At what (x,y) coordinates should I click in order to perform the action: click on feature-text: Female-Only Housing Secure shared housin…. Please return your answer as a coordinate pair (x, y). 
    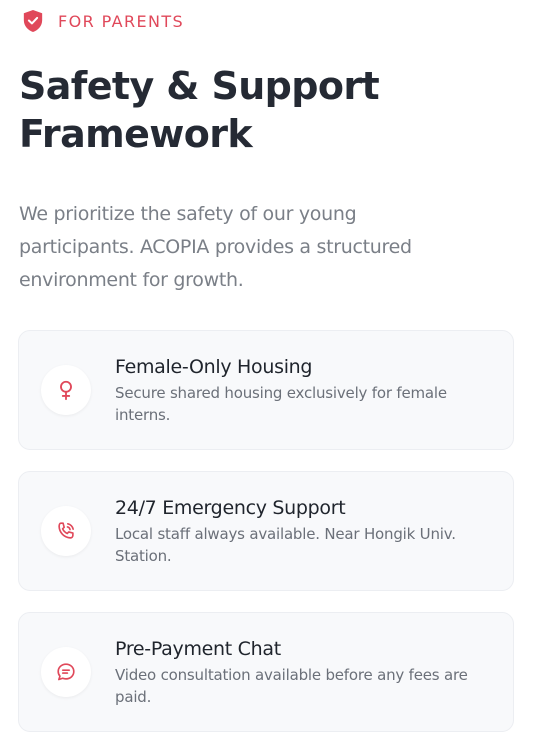
    Looking at the image, I should click on (300, 390).